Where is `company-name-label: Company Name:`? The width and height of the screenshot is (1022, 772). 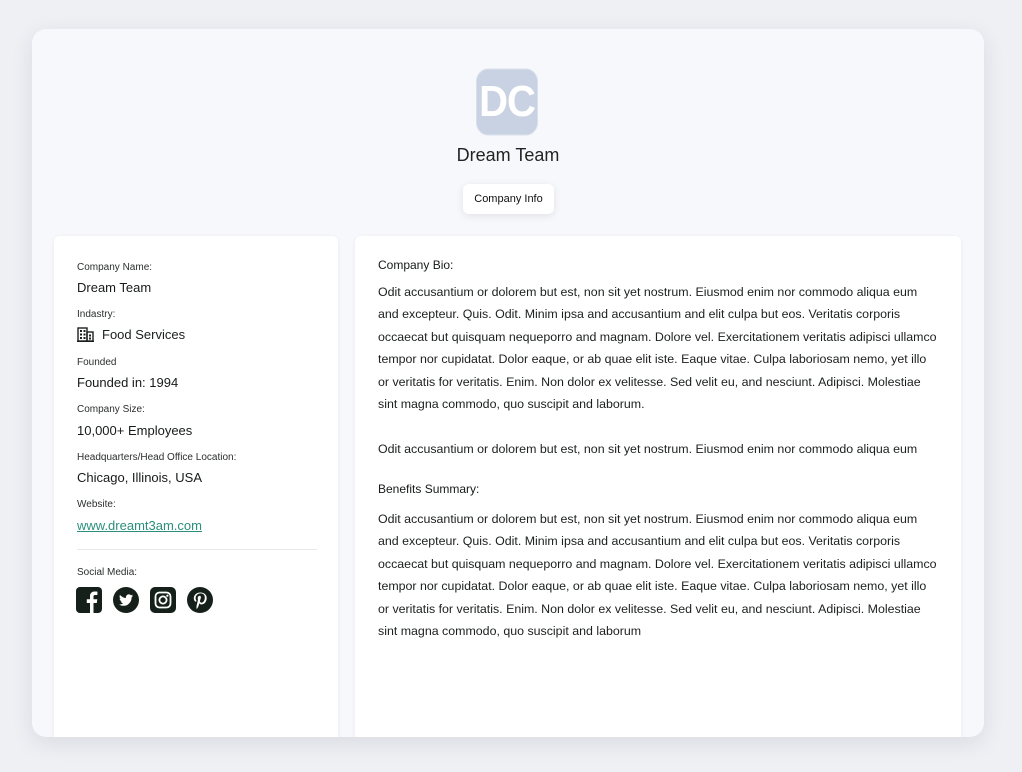
company-name-label: Company Name: is located at coordinates (115, 267).